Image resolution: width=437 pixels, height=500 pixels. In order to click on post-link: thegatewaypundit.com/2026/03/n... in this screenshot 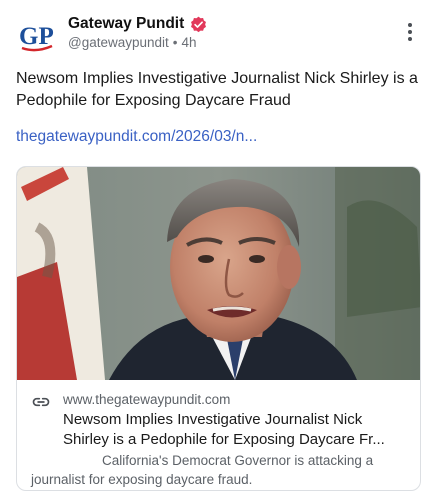, I will do `click(136, 137)`.